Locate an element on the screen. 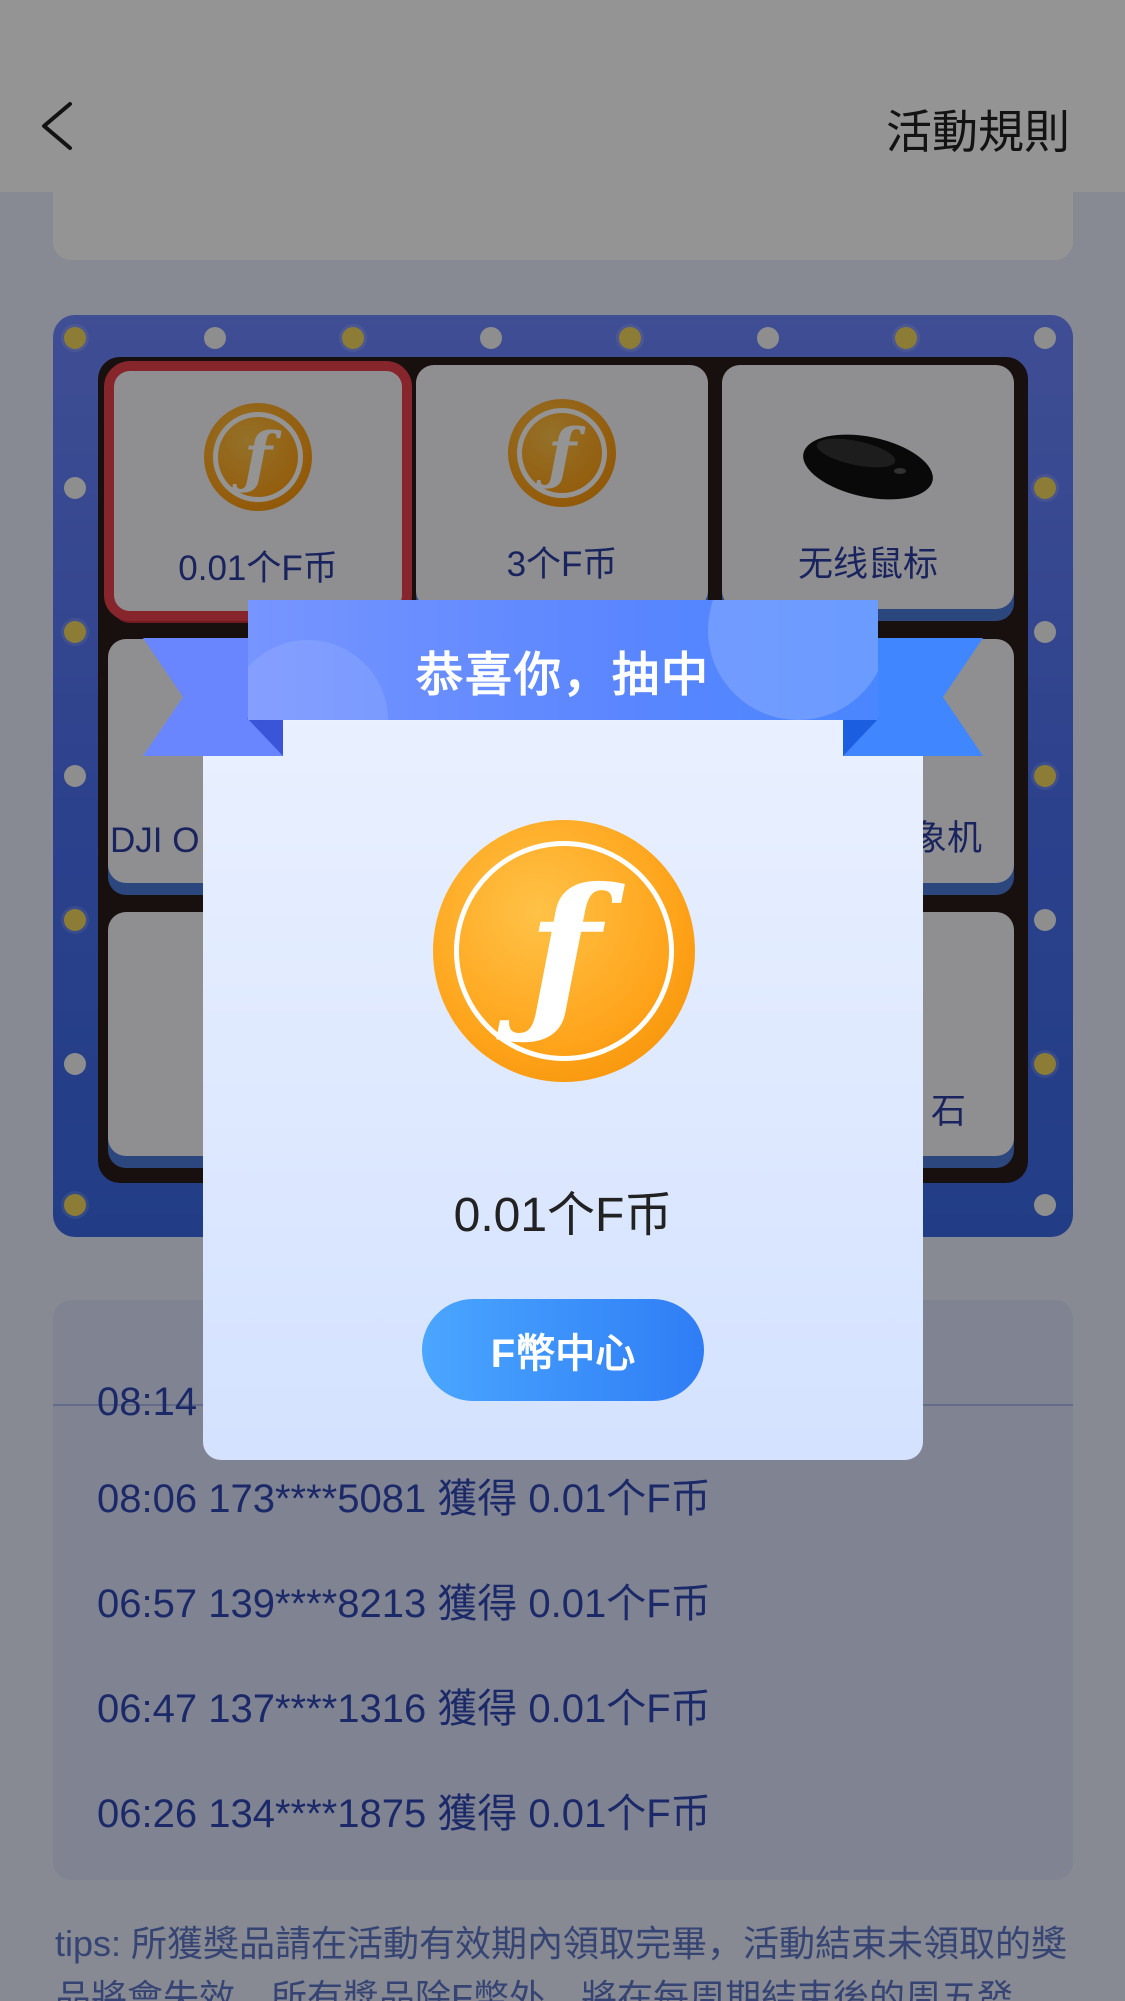  f-coin-center-button: F幣中心 is located at coordinates (563, 1350).